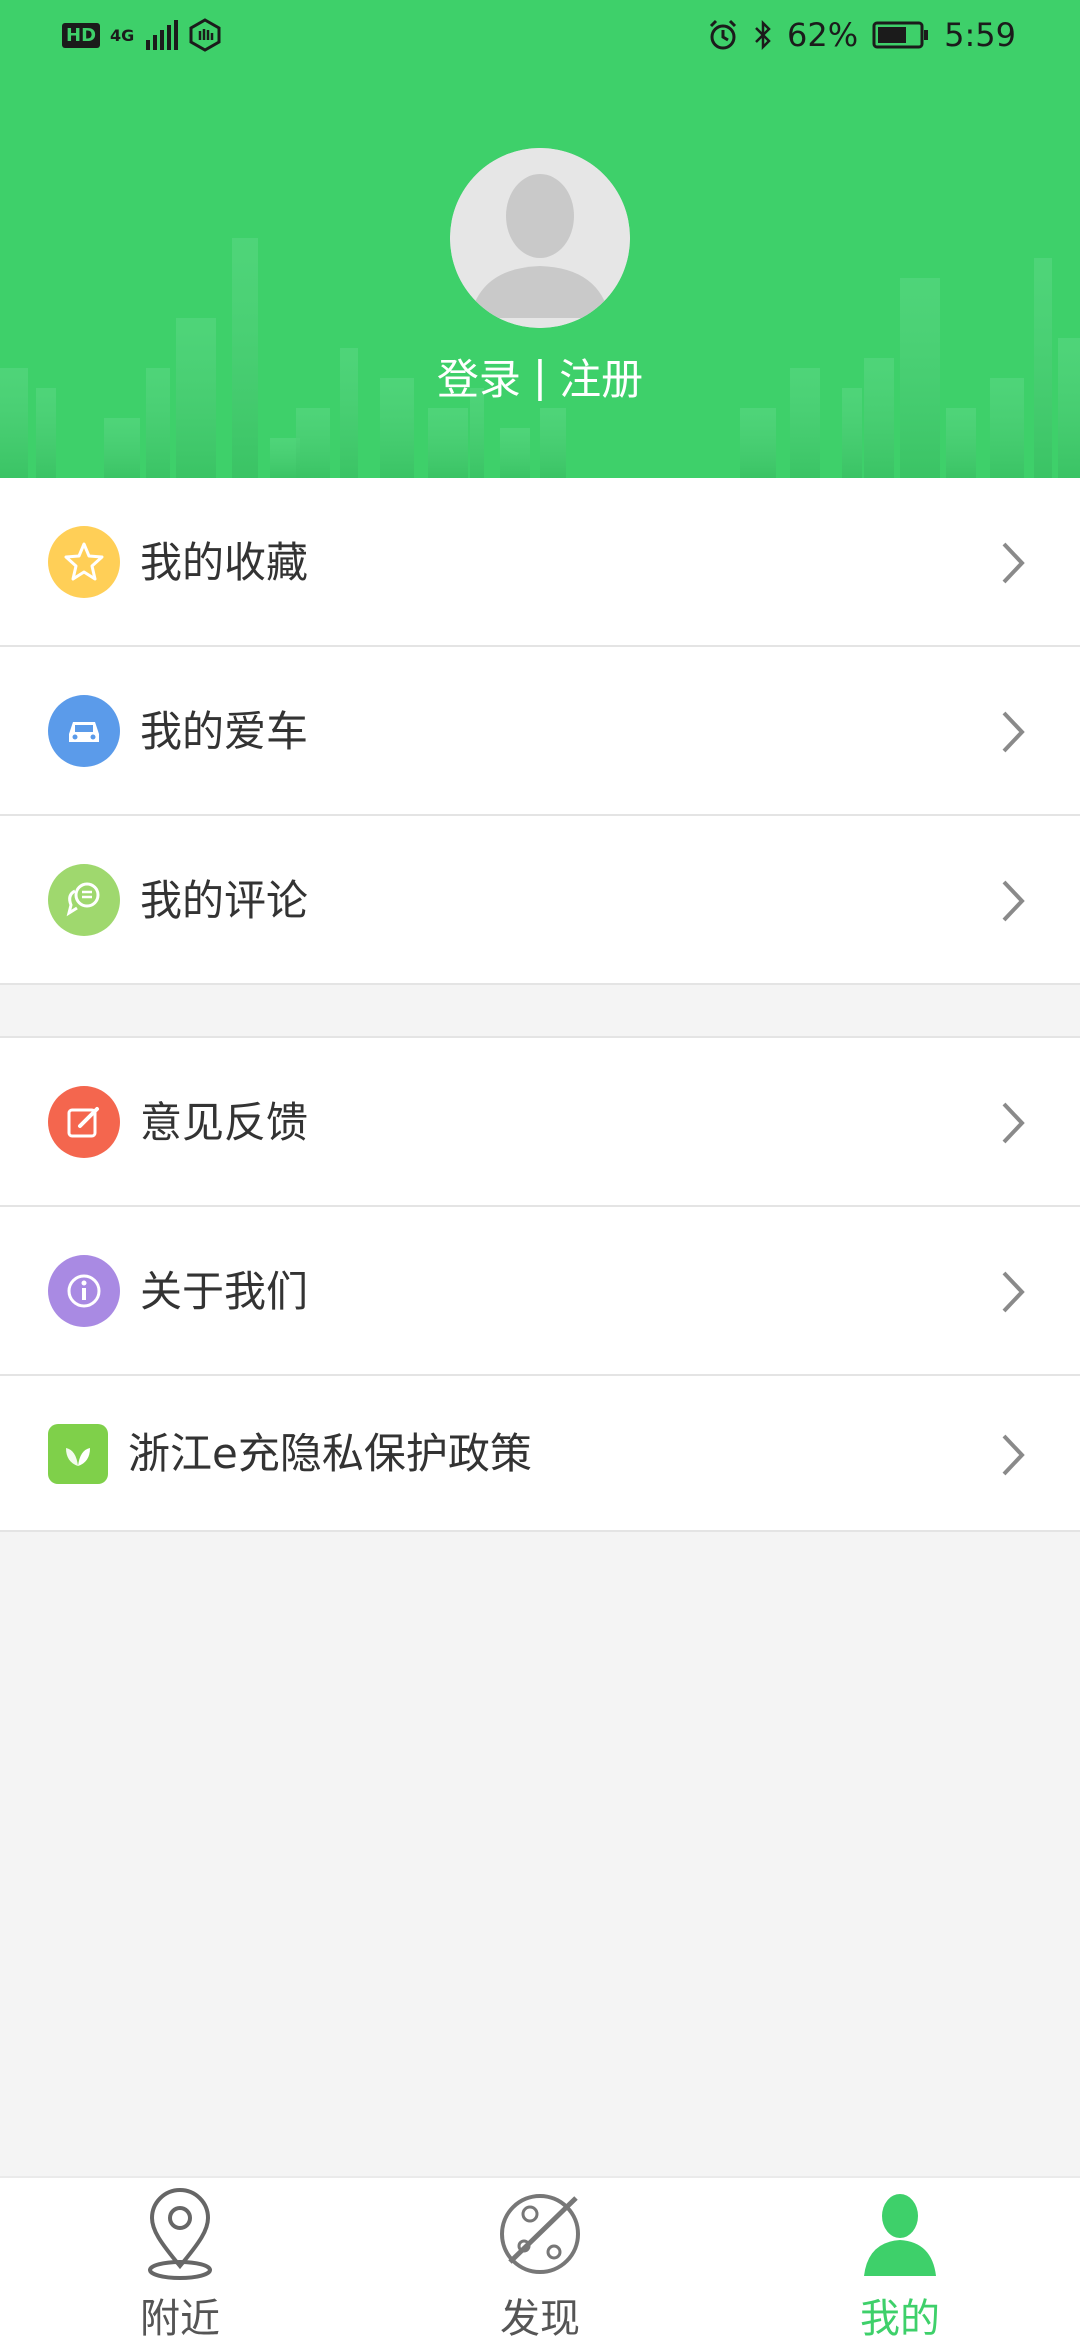 This screenshot has height=2340, width=1080. Describe the element at coordinates (224, 900) in the screenshot. I see `menu-item-label: 我的评论` at that location.